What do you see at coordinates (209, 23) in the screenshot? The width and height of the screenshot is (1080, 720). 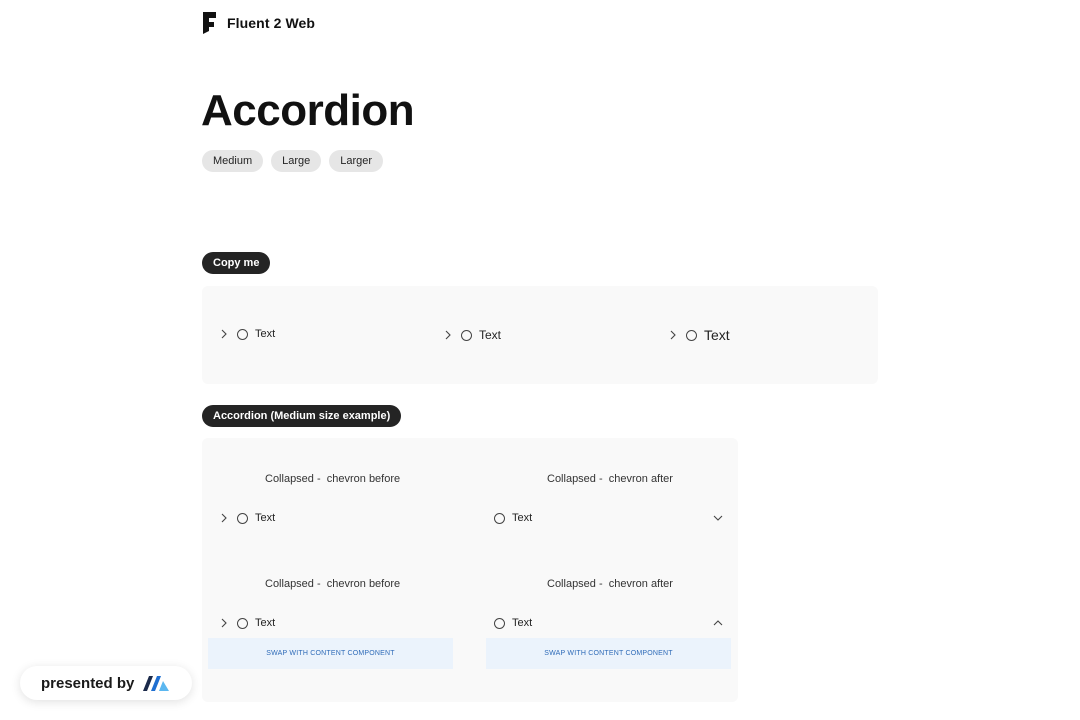 I see `fluent-logo-icon` at bounding box center [209, 23].